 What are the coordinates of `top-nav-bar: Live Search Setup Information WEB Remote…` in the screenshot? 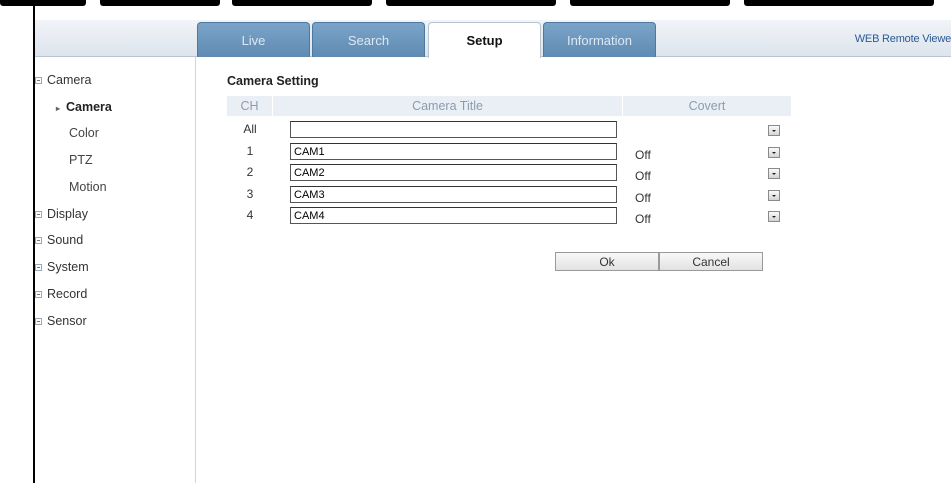 It's located at (493, 39).